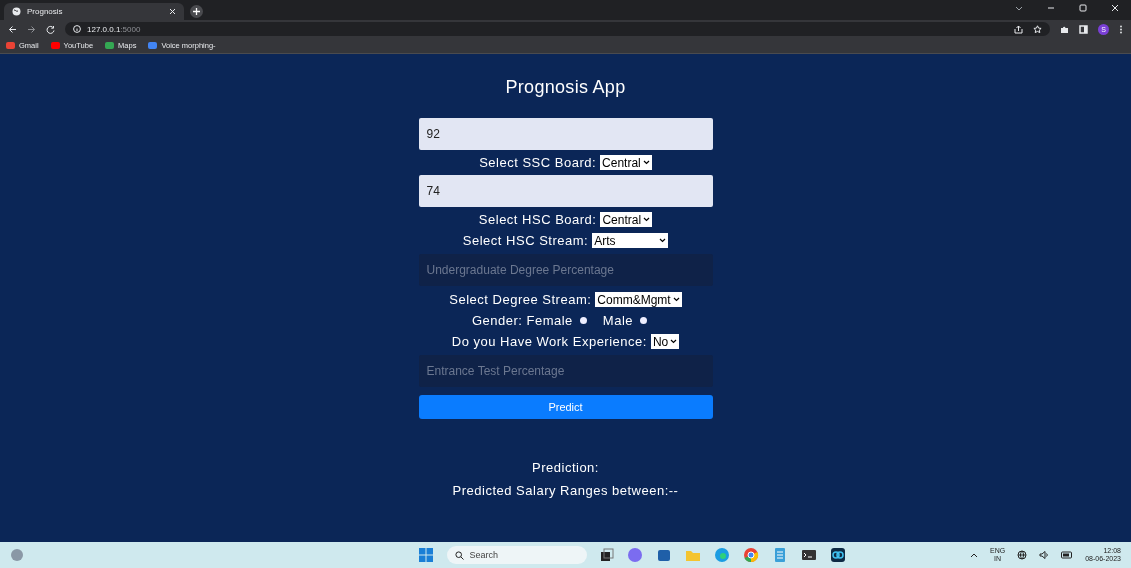  Describe the element at coordinates (638, 299) in the screenshot. I see `dropdown: Comm&Mgmt` at that location.